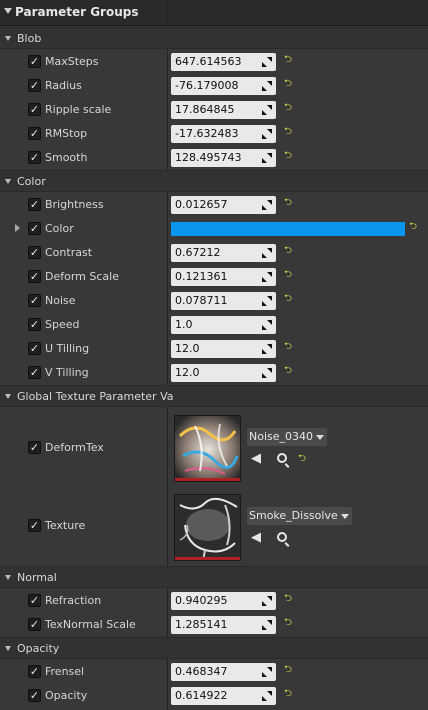  What do you see at coordinates (223, 158) in the screenshot?
I see `value-field: 128.495743` at bounding box center [223, 158].